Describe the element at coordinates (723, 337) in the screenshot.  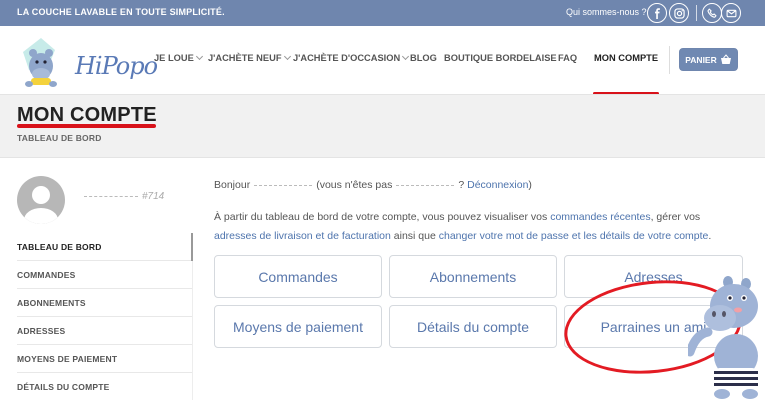
I see `hippo-mascot-icon` at that location.